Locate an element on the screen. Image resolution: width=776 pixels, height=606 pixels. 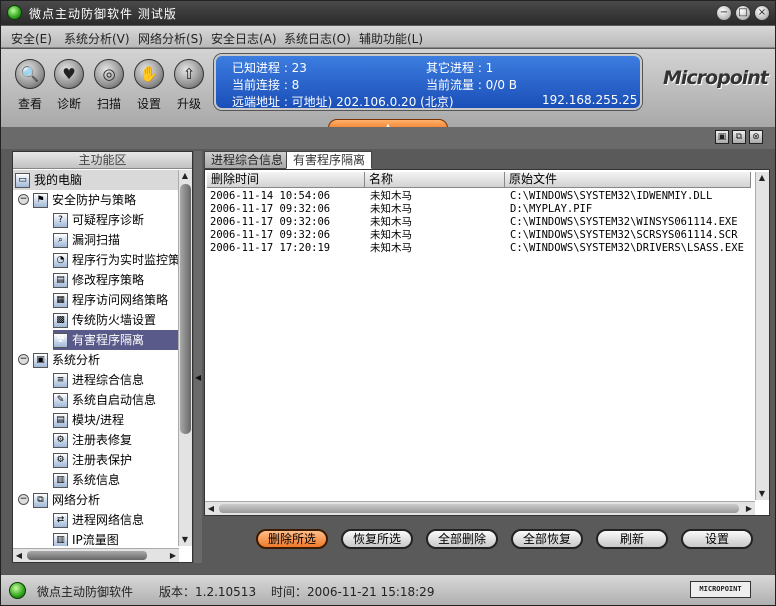
tool-scan: ◎ 扫描 is located at coordinates (109, 85).